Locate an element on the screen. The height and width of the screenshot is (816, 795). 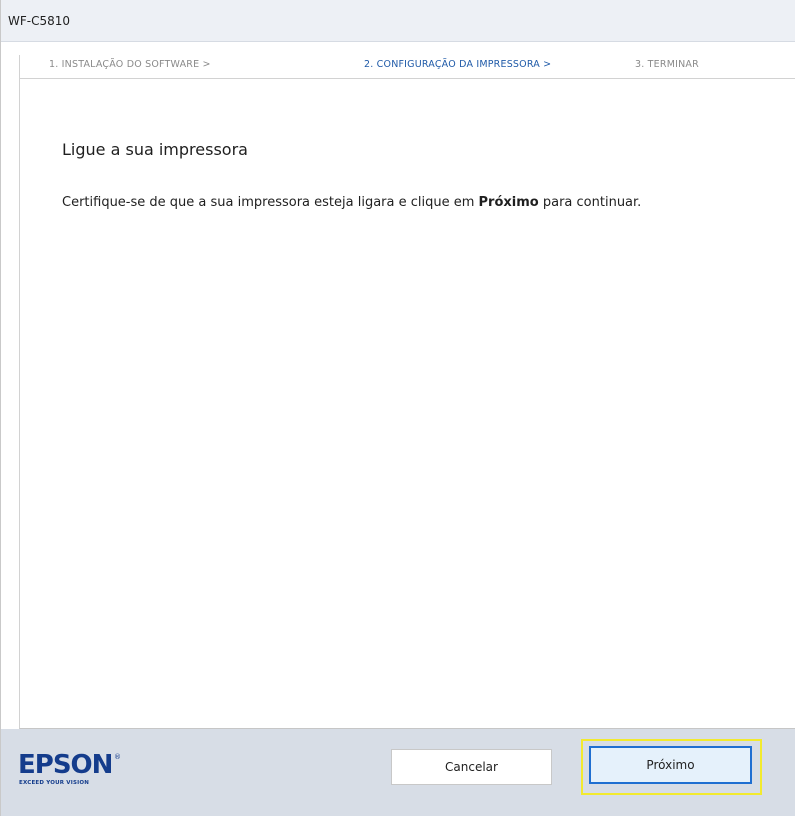
epson-logo: EPSON ® EXCEED YOUR VISION is located at coordinates (78, 771).